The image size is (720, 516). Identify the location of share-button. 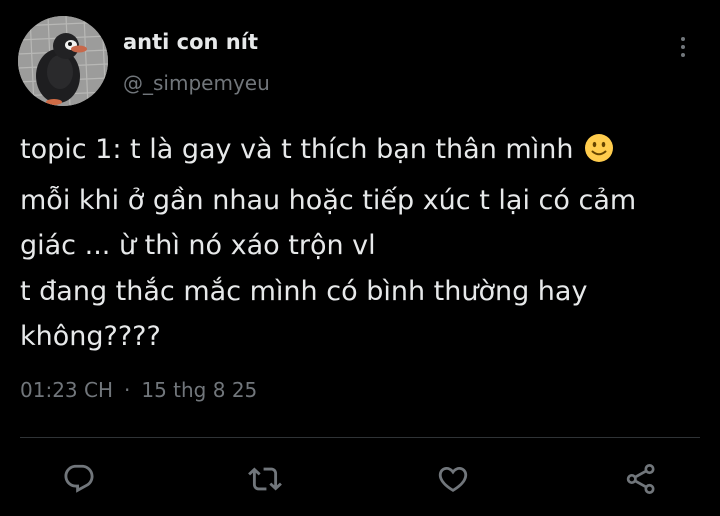
(641, 479).